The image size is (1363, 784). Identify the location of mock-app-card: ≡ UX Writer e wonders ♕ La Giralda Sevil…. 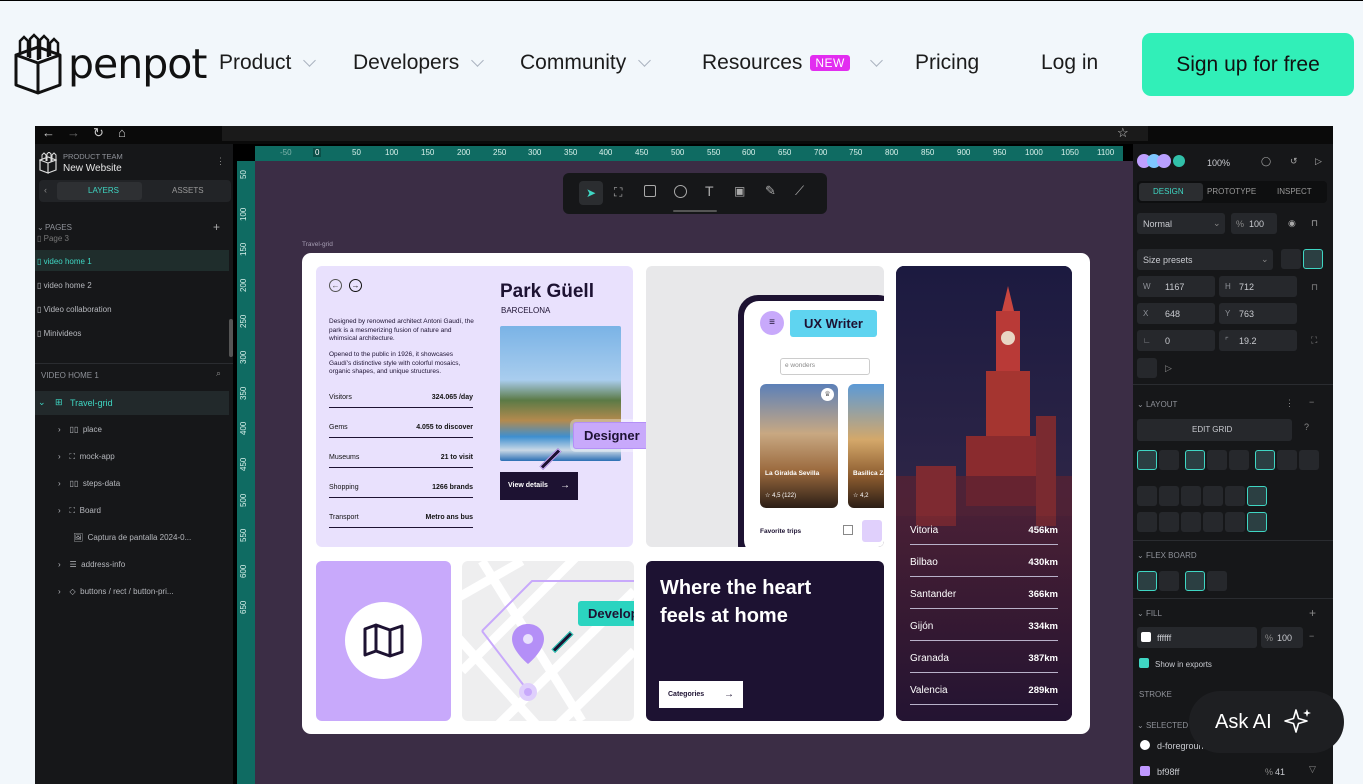
(765, 406).